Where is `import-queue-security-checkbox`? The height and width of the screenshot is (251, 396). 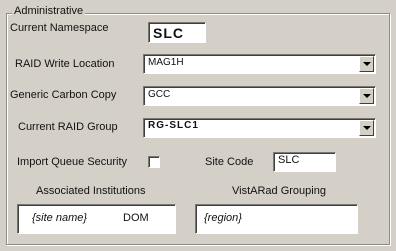 import-queue-security-checkbox is located at coordinates (154, 162).